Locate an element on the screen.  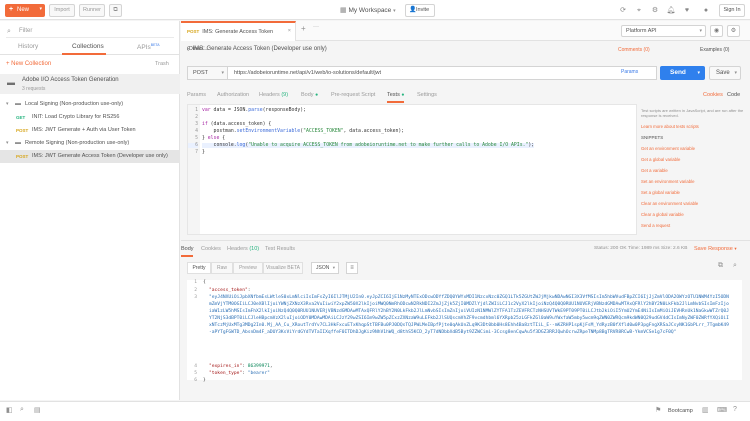
tab-headers: Headers (9) is located at coordinates (273, 95).